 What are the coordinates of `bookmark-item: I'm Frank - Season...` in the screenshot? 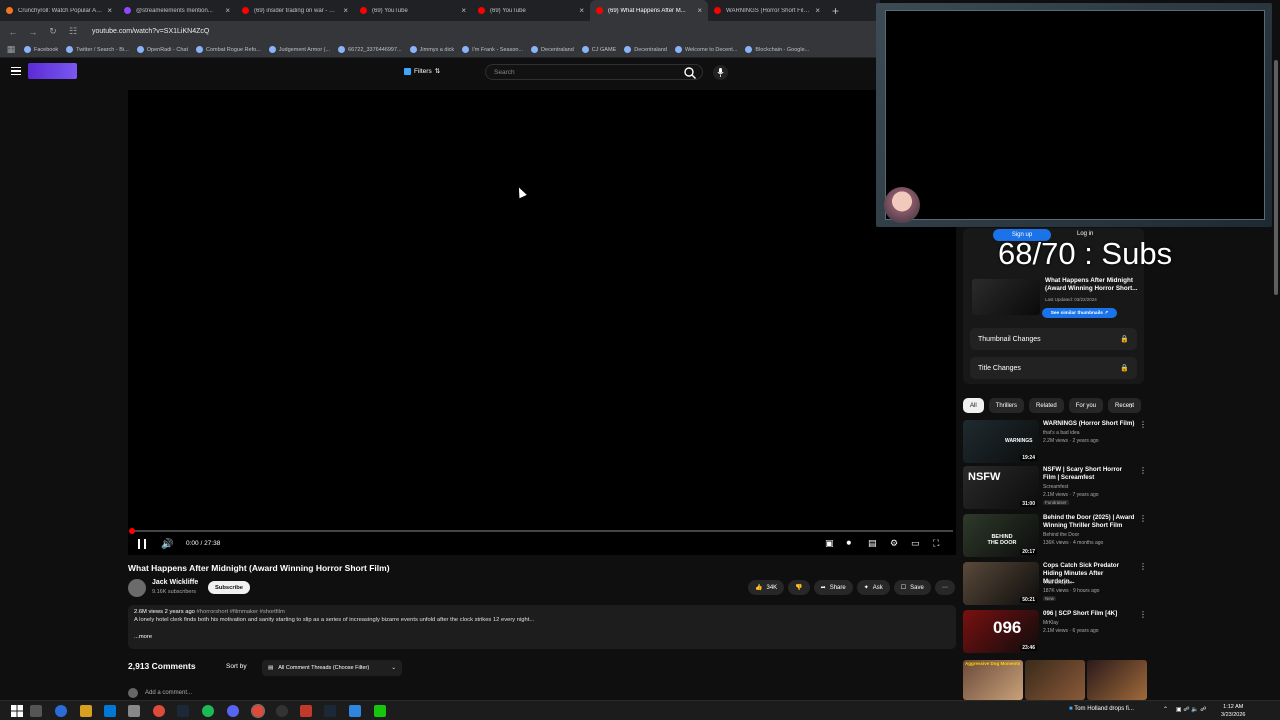 It's located at (492, 49).